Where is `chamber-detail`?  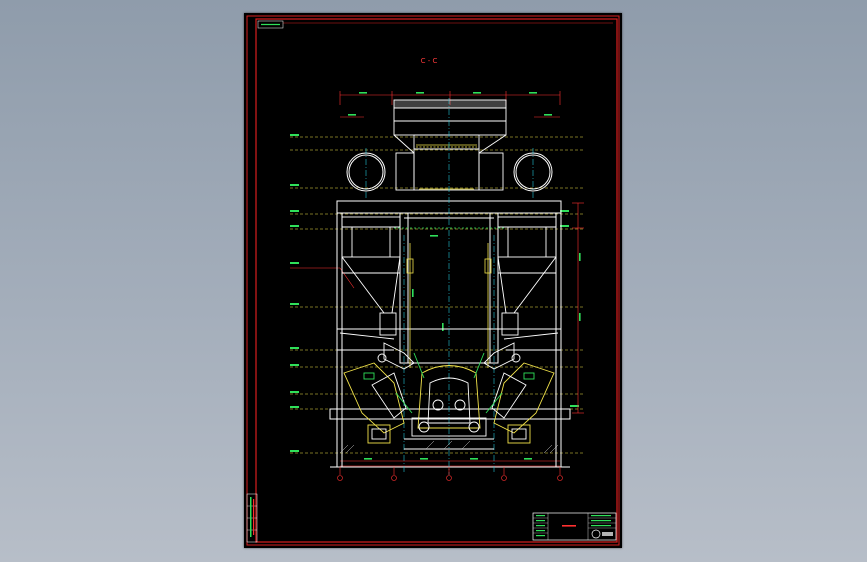
chamber-detail is located at coordinates (450, 297).